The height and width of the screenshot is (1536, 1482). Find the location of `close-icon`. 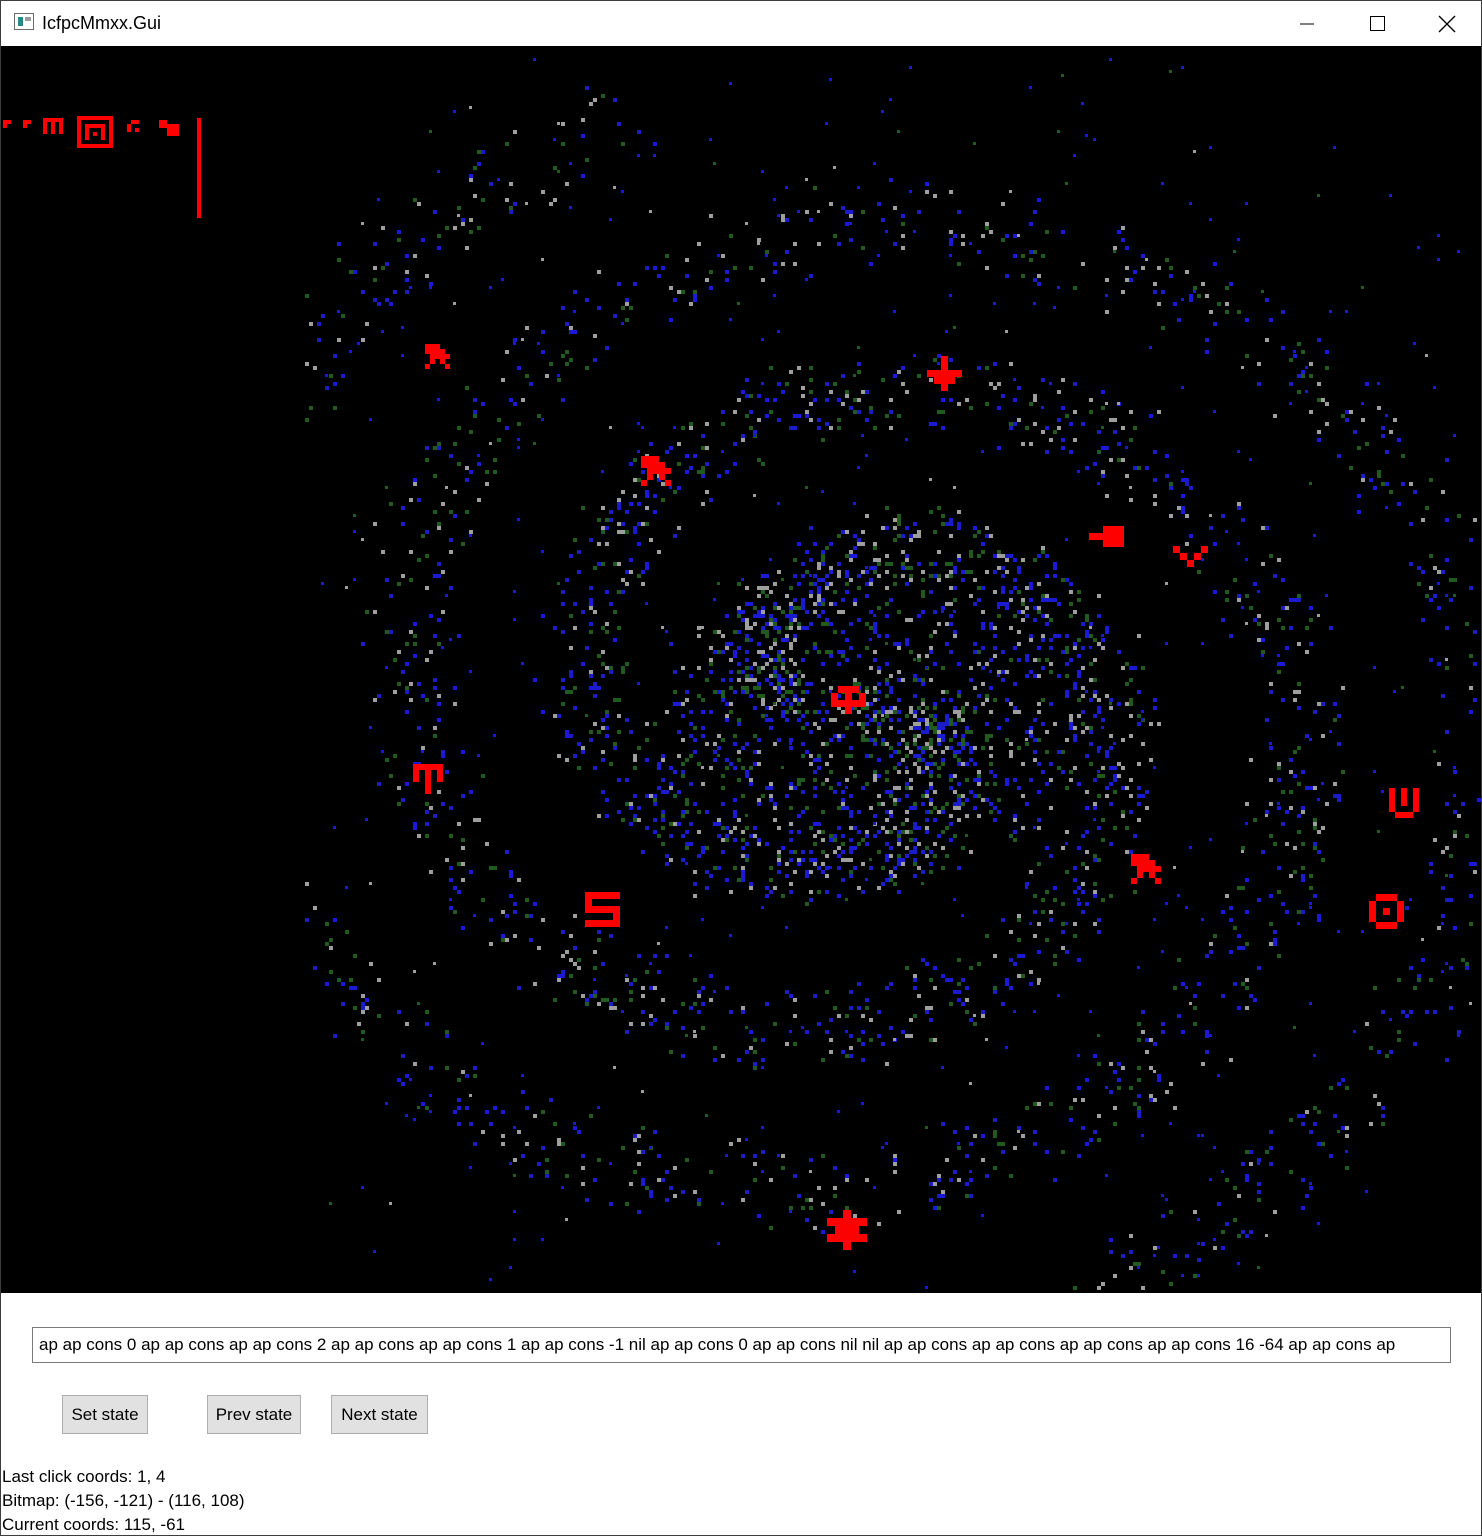

close-icon is located at coordinates (1447, 24).